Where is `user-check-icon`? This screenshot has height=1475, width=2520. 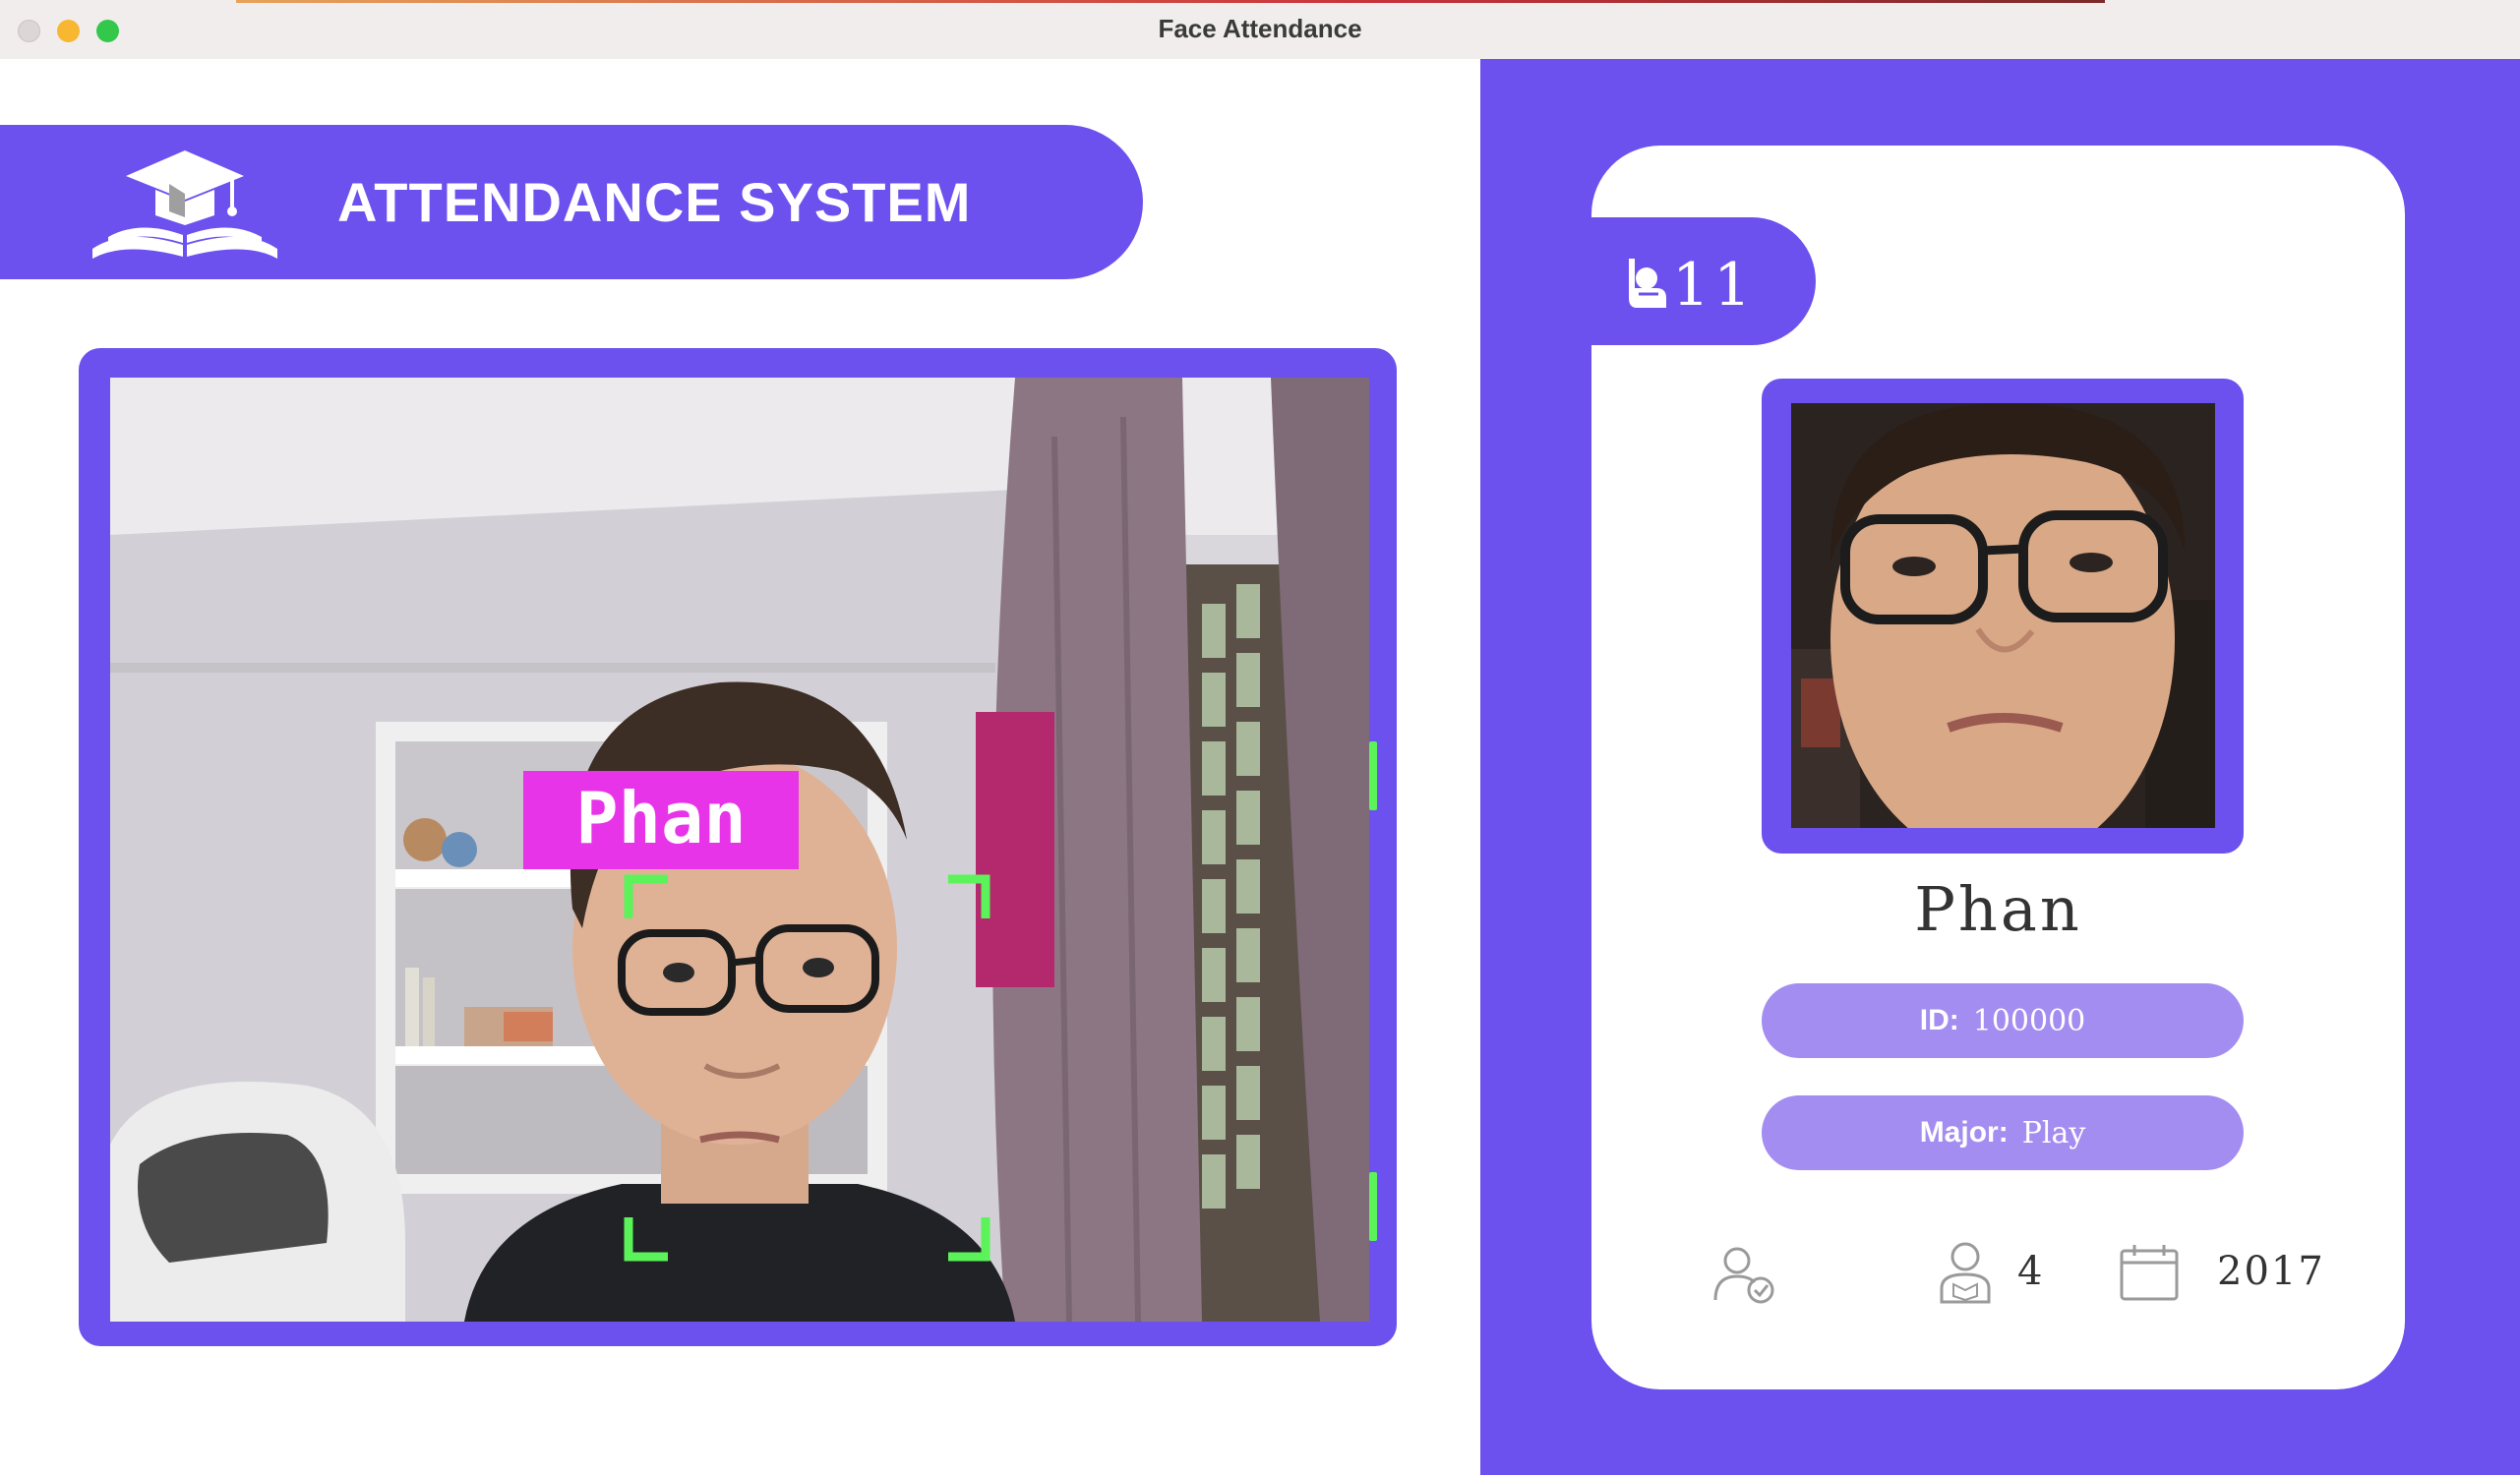 user-check-icon is located at coordinates (1743, 1275).